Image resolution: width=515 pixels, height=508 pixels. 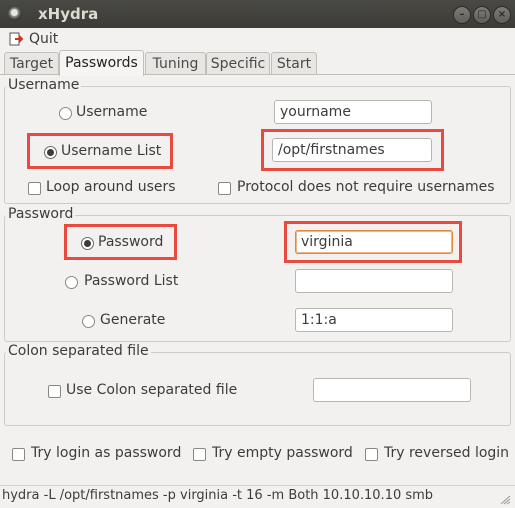 I want to click on colon-file-frame-title: Colon separated file, so click(x=78, y=351).